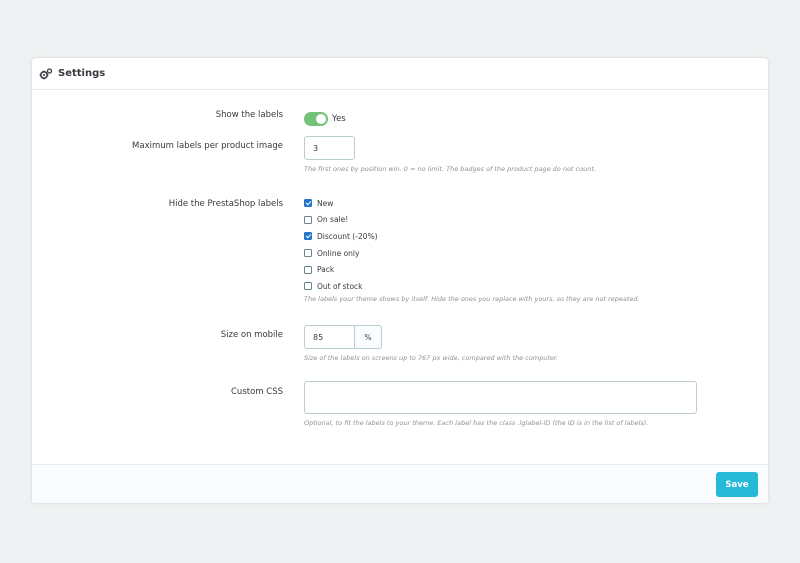 This screenshot has height=563, width=800. What do you see at coordinates (316, 118) in the screenshot?
I see `show-labels-switch` at bounding box center [316, 118].